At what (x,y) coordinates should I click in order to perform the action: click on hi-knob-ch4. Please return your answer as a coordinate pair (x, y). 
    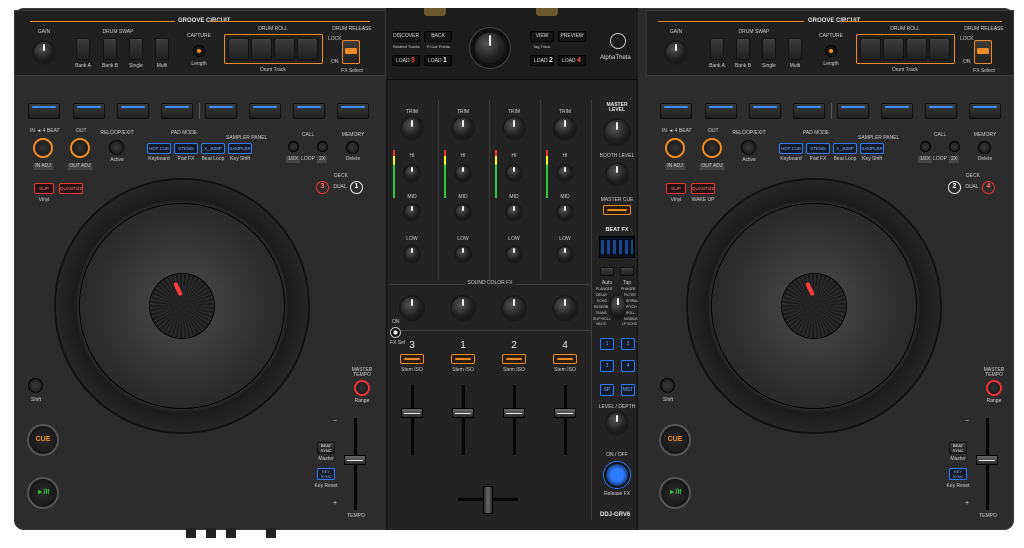
    Looking at the image, I should click on (565, 173).